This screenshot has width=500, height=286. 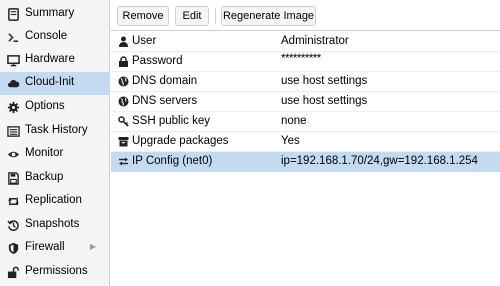 What do you see at coordinates (157, 61) in the screenshot?
I see `property-key: Password` at bounding box center [157, 61].